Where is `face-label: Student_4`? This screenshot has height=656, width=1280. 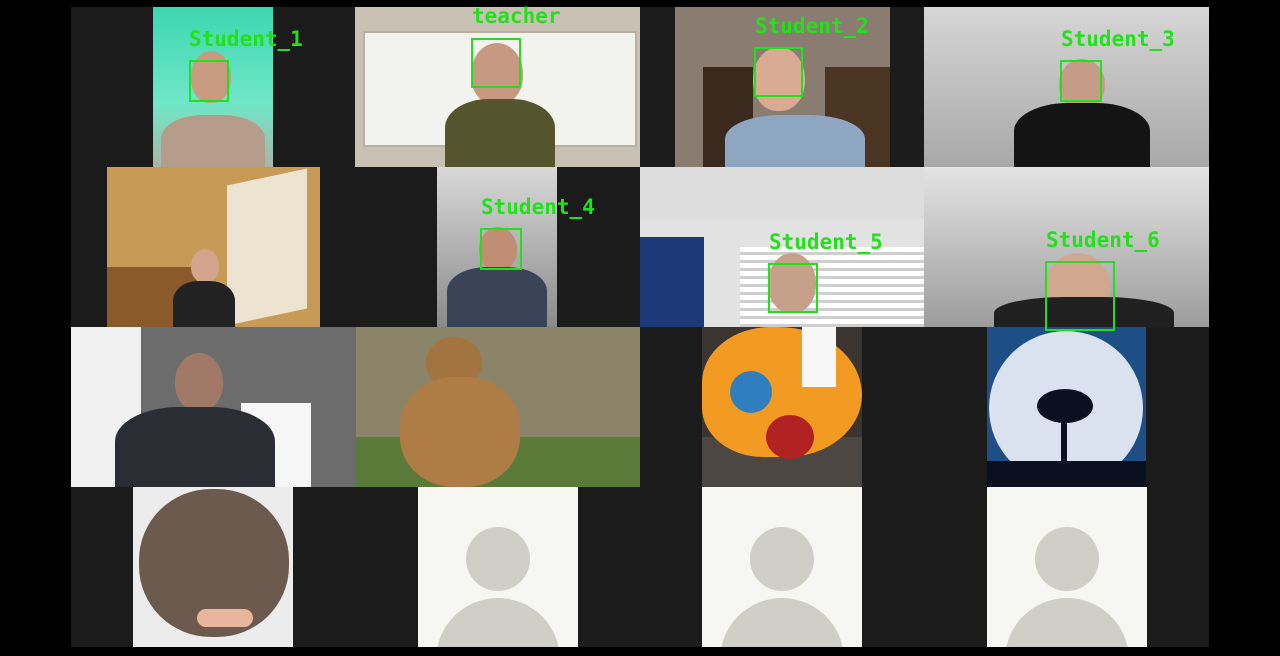
face-label: Student_4 is located at coordinates (538, 207).